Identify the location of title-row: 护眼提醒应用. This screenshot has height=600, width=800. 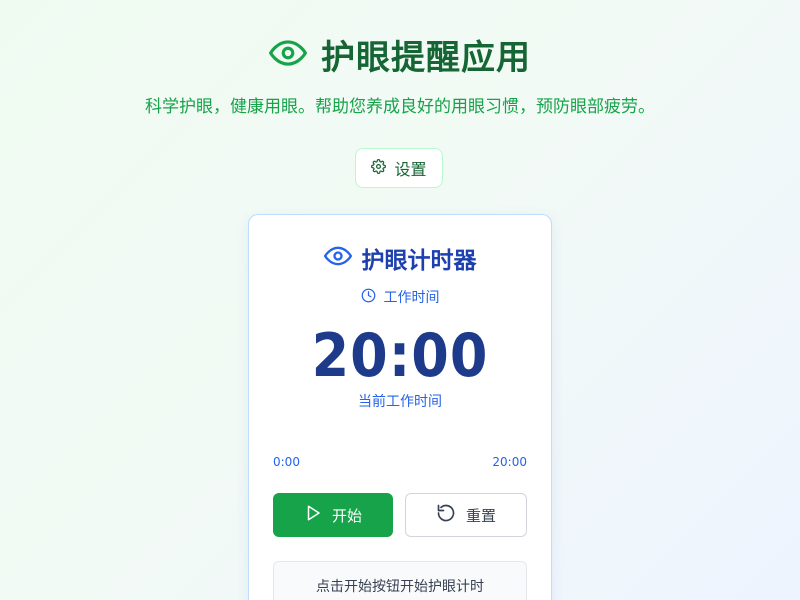
(400, 54).